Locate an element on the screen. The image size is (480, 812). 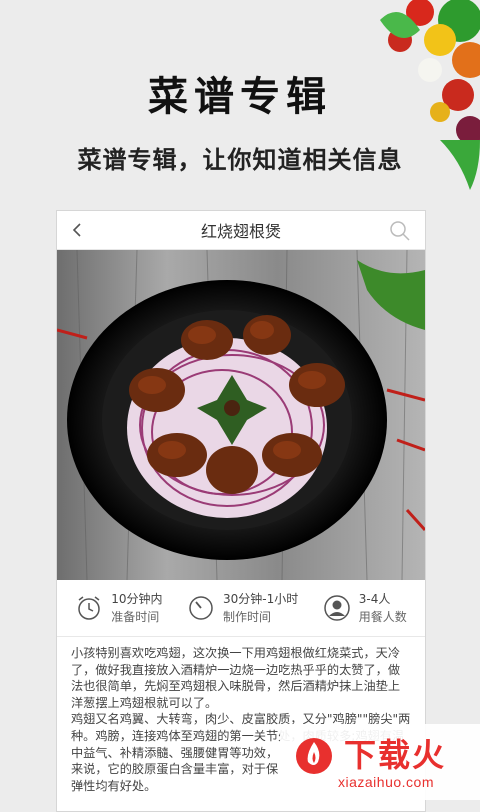
servings: 3-4人 用餐人数 is located at coordinates (365, 608).